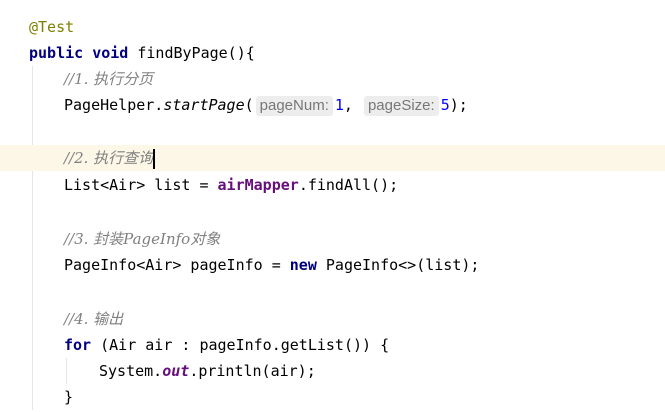 The height and width of the screenshot is (412, 665). I want to click on comment-step-4: //4. 输出, so click(94, 319).